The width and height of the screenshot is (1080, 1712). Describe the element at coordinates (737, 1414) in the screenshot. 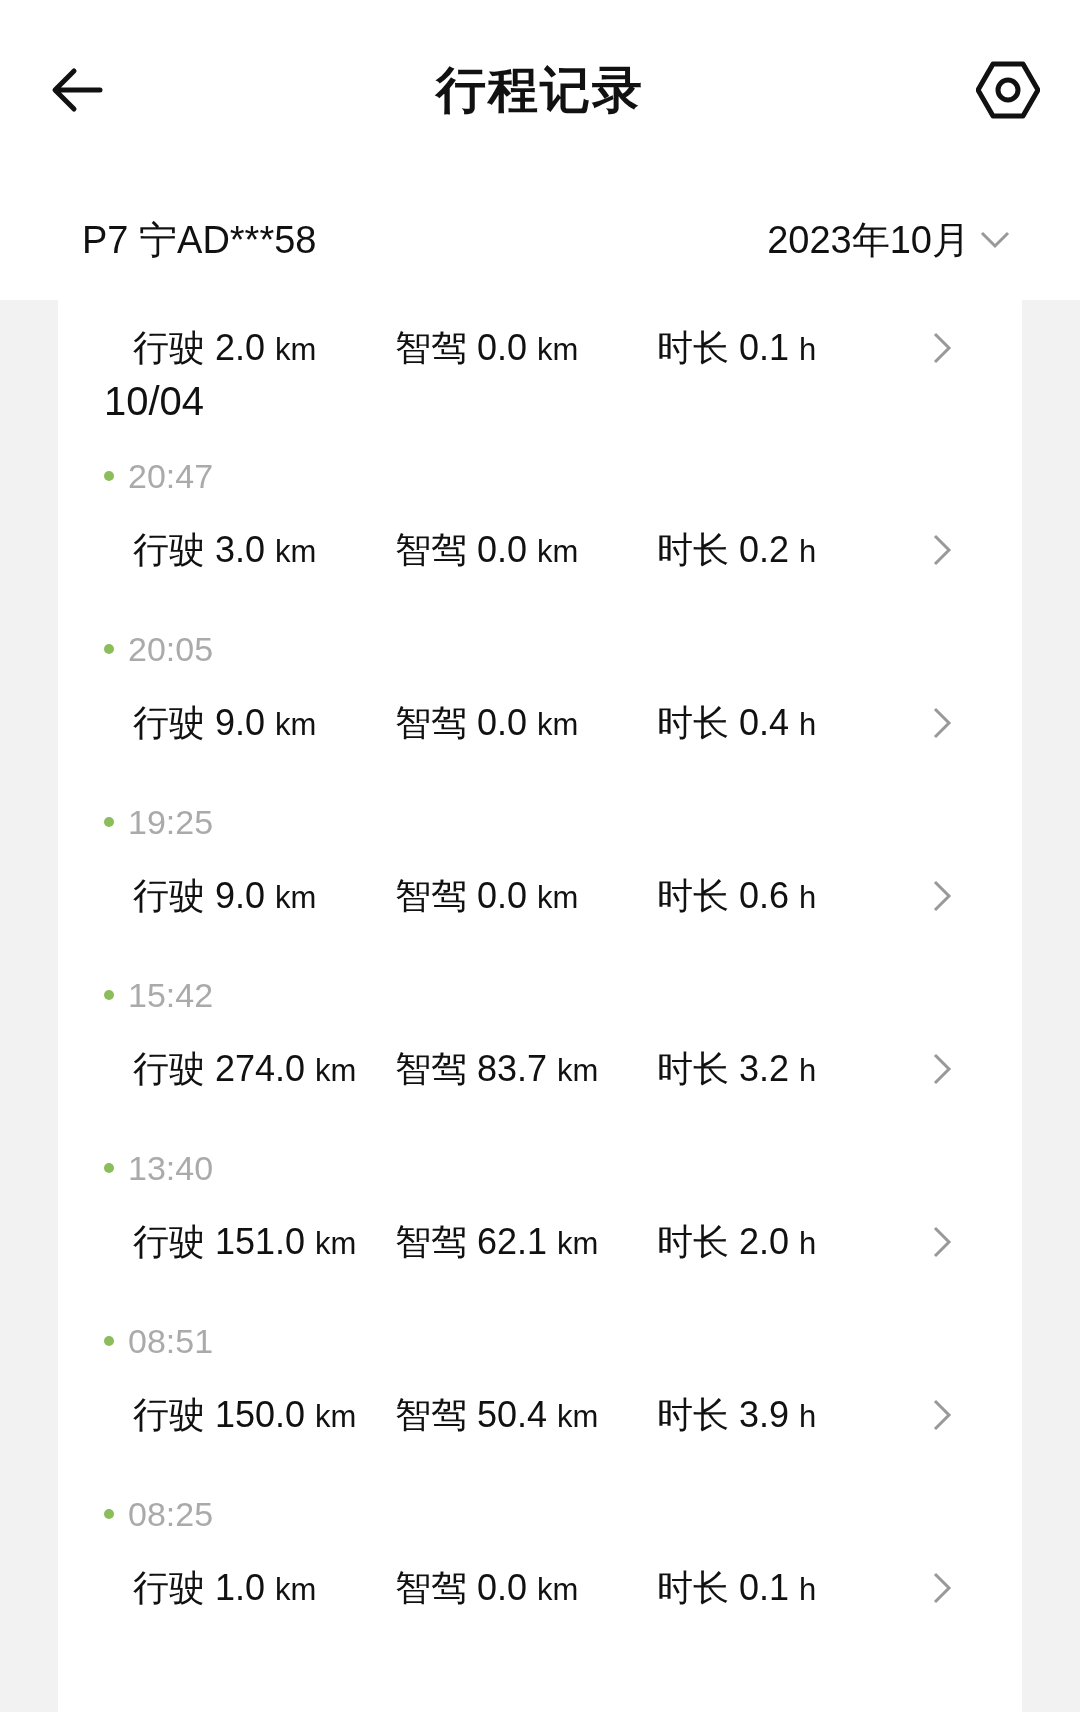

I see `duration-stat: 时长 3.9 h` at that location.